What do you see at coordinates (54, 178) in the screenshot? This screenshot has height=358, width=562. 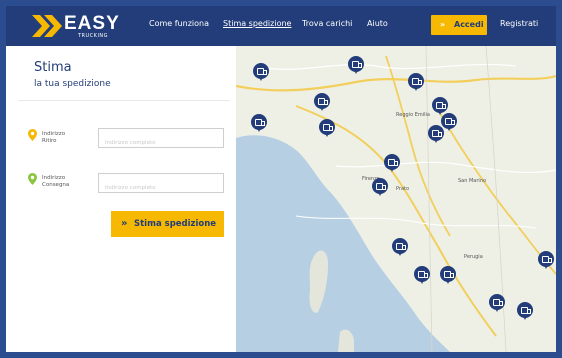 I see `delivery-label-line1: Indirizzo` at bounding box center [54, 178].